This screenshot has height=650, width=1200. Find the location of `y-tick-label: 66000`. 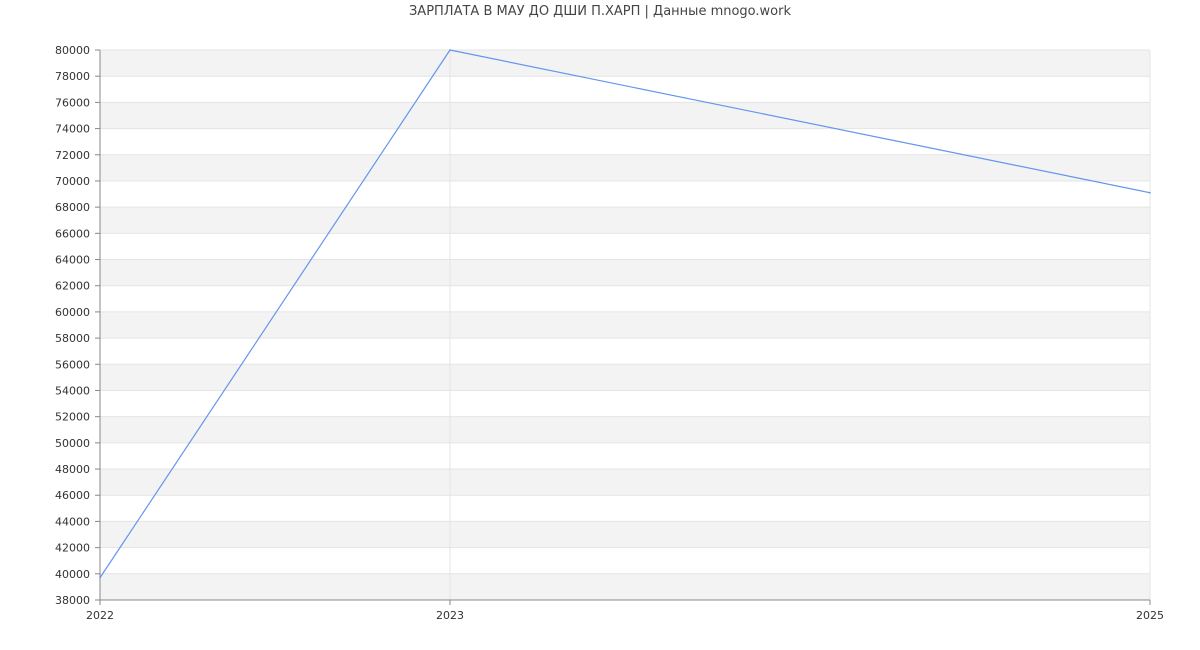

y-tick-label: 66000 is located at coordinates (72, 233).